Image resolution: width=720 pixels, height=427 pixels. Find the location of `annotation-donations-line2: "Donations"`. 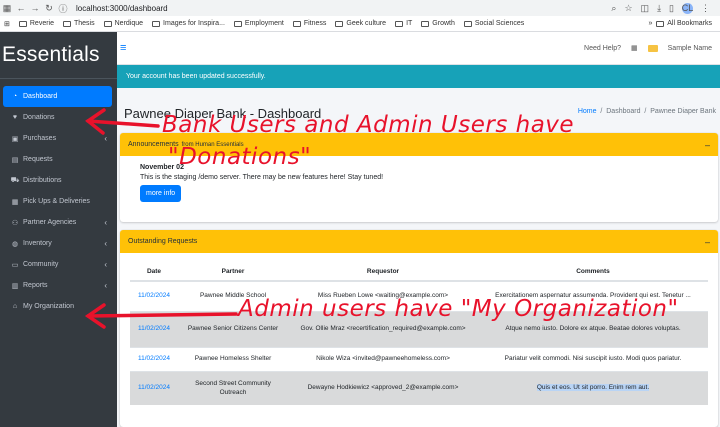

annotation-donations-line2: "Donations" is located at coordinates (240, 157).